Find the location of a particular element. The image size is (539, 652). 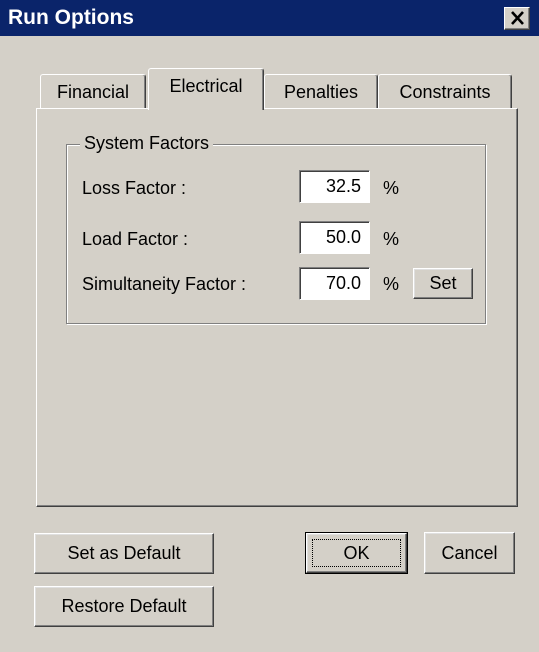

tab-electrical-label: Electrical is located at coordinates (206, 86).